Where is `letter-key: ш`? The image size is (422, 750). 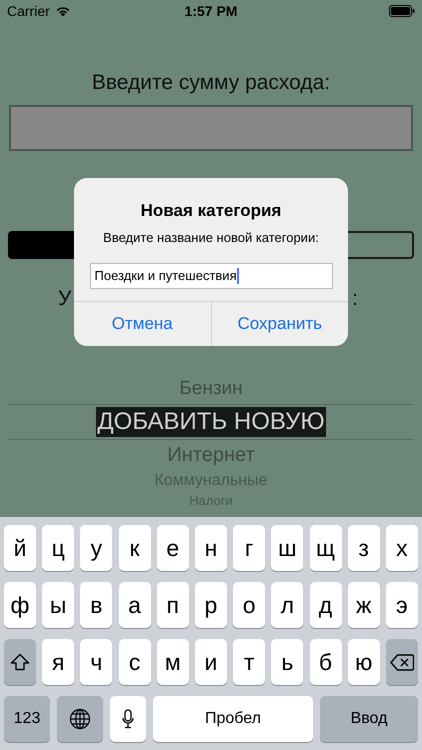 letter-key: ш is located at coordinates (287, 548).